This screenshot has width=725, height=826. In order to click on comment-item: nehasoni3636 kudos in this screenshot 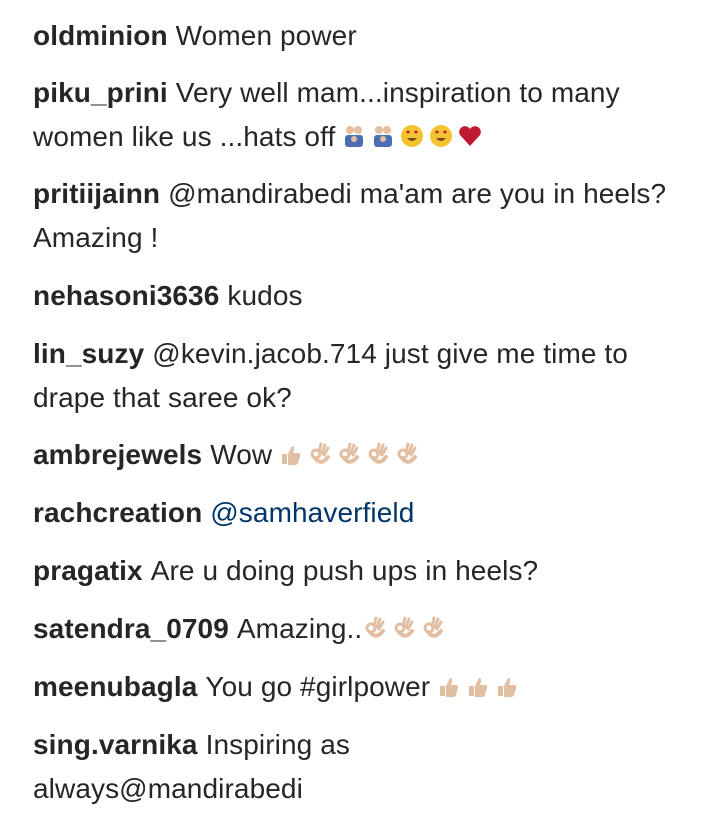, I will do `click(363, 296)`.